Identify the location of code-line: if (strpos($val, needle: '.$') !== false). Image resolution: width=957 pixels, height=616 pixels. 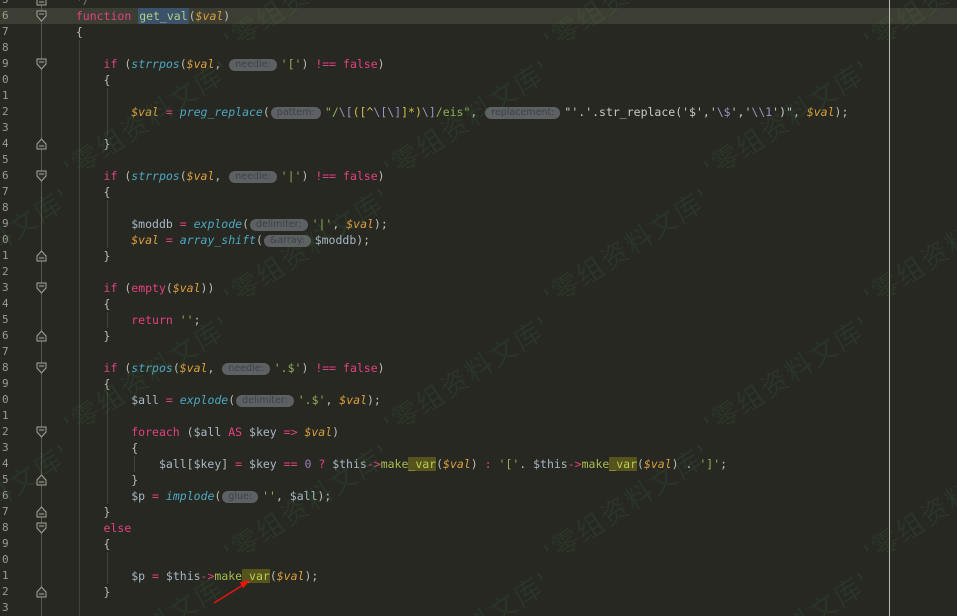
(223, 368).